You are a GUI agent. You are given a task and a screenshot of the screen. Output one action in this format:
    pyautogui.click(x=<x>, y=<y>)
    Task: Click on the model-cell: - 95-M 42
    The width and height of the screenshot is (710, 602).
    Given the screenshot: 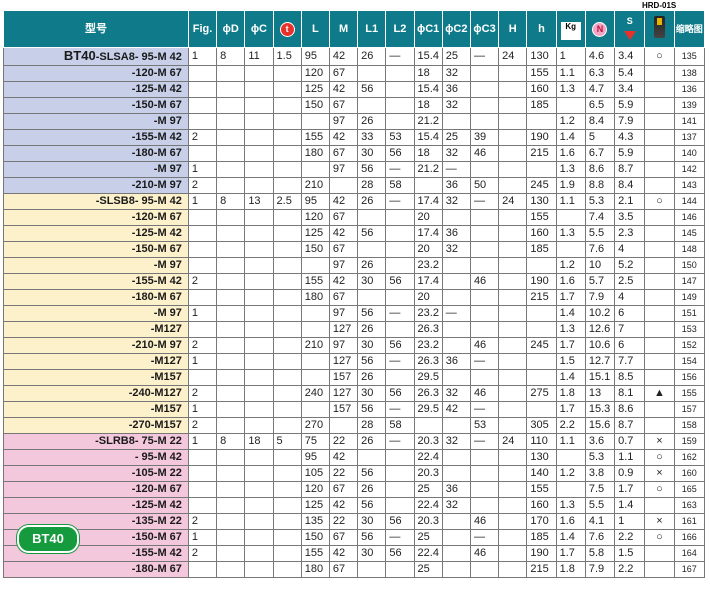 What is the action you would take?
    pyautogui.click(x=96, y=457)
    